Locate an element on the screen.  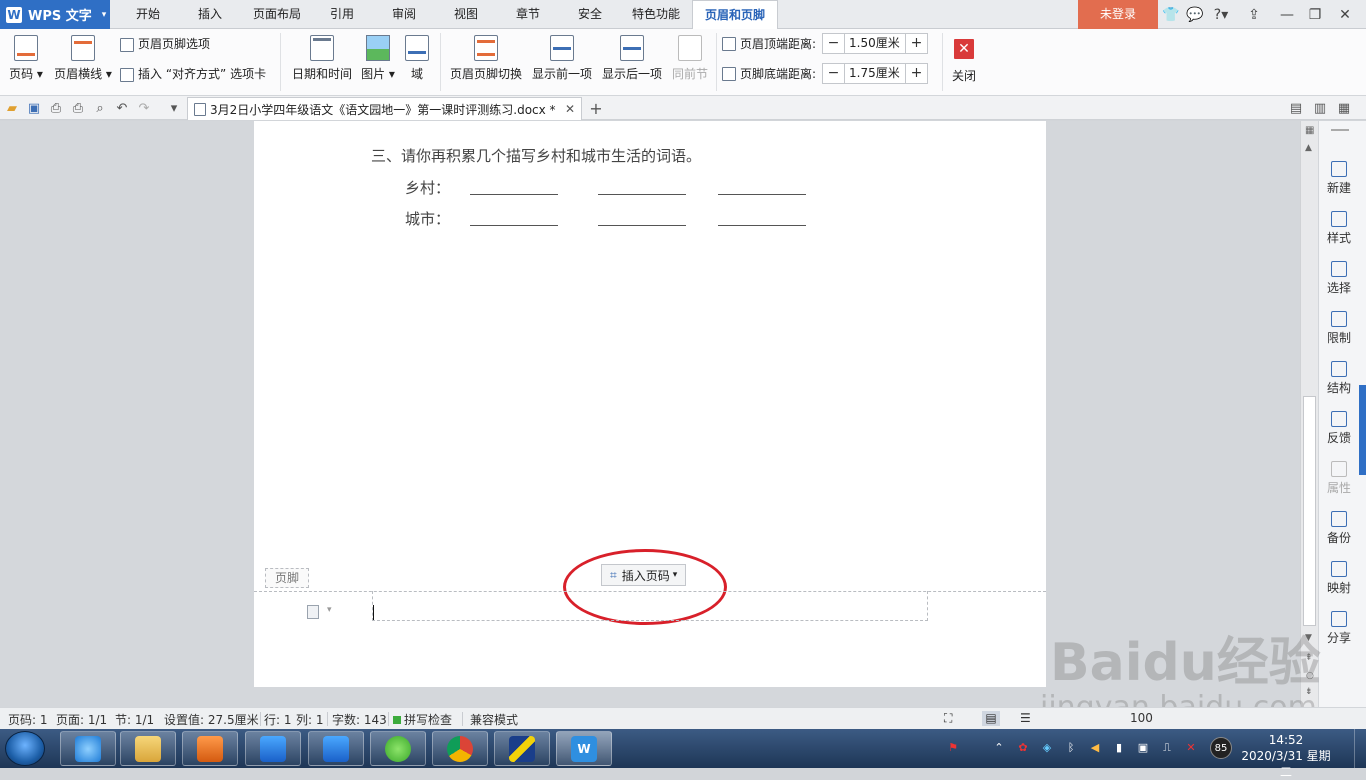
taskbar-media-player is located at coordinates (210, 748).